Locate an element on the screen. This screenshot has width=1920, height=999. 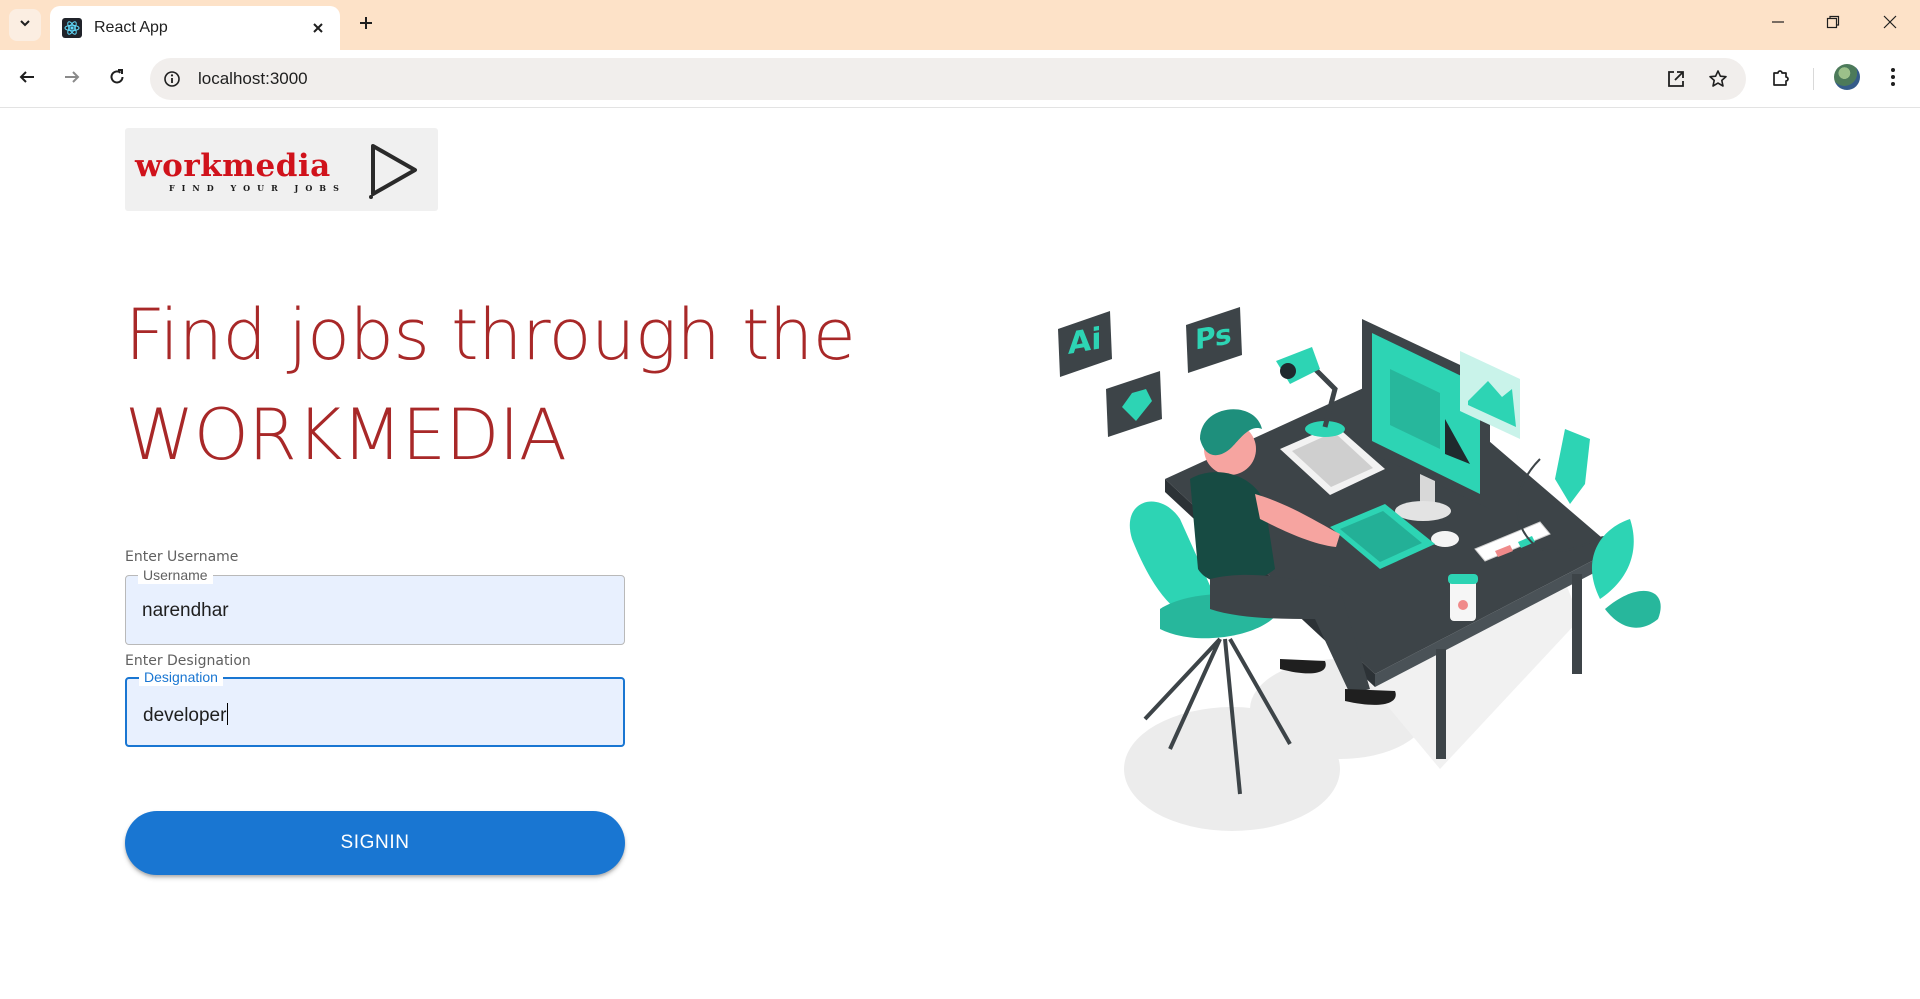
forward-button is located at coordinates (72, 79).